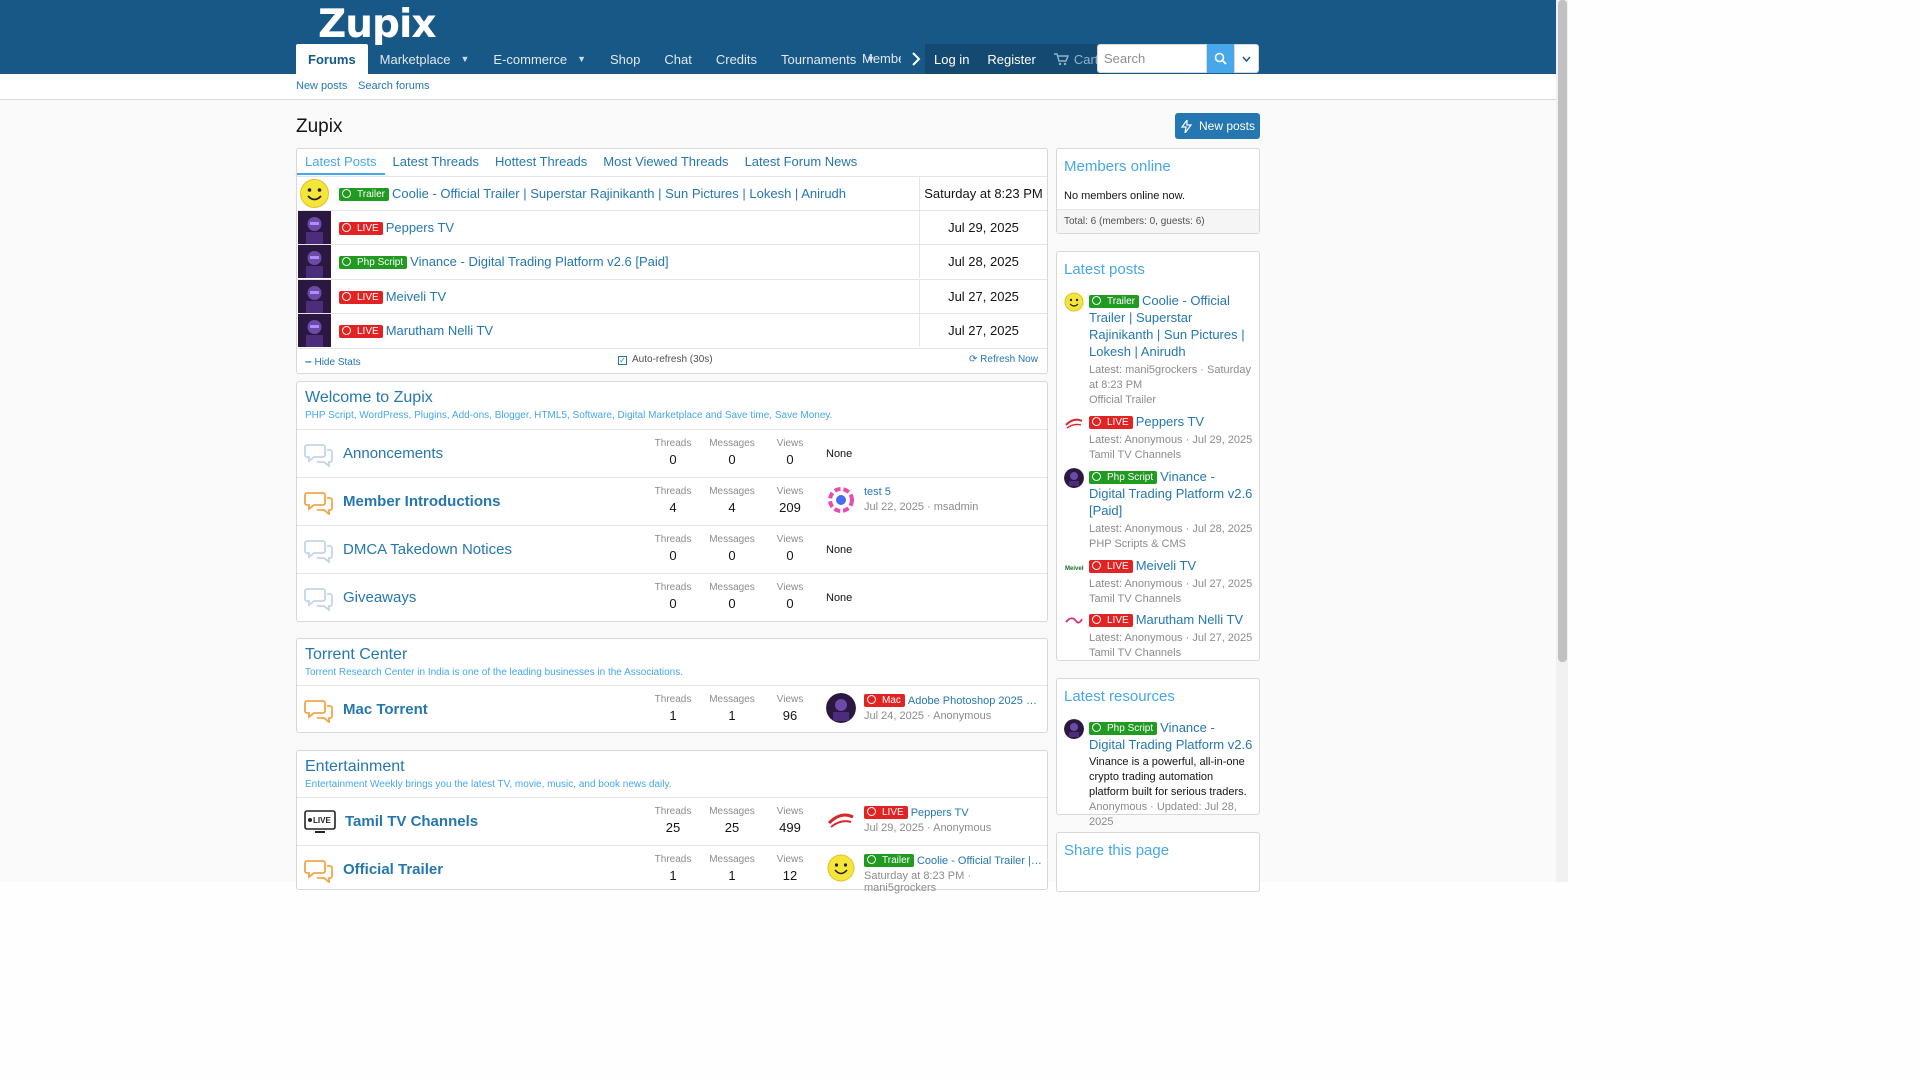  What do you see at coordinates (427, 549) in the screenshot?
I see `forum-title: DMCA Takedown Notices` at bounding box center [427, 549].